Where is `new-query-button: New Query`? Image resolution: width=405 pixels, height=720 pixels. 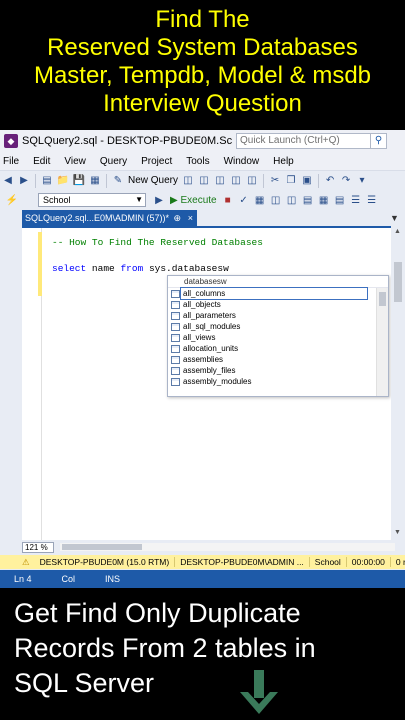
new-query-button: New Query is located at coordinates (153, 180).